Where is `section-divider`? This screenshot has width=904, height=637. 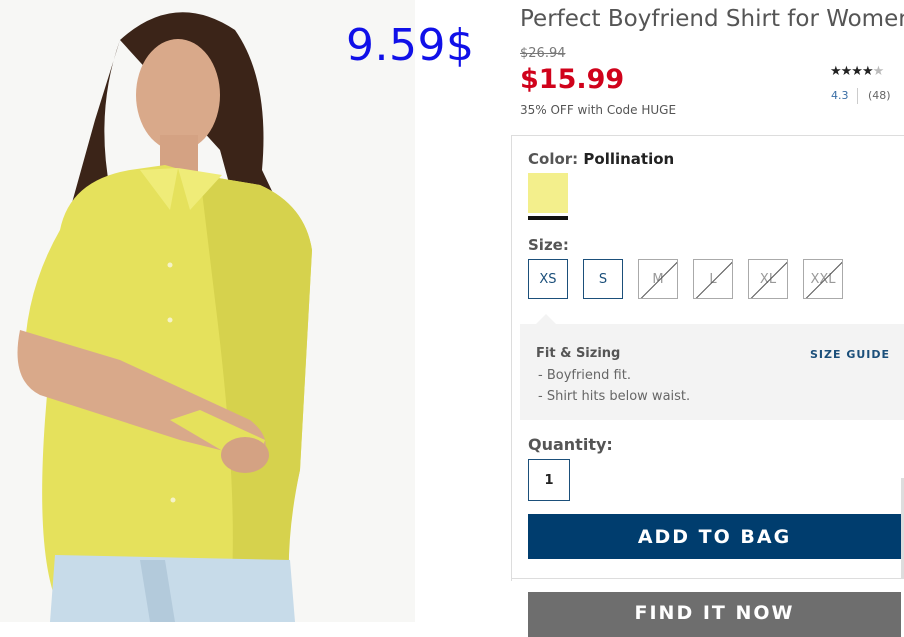 section-divider is located at coordinates (707, 578).